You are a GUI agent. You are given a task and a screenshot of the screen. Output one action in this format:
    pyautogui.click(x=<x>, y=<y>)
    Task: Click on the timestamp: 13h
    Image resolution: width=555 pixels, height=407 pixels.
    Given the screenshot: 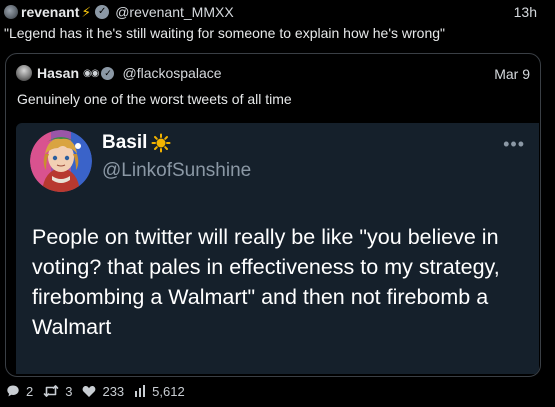 What is the action you would take?
    pyautogui.click(x=525, y=12)
    